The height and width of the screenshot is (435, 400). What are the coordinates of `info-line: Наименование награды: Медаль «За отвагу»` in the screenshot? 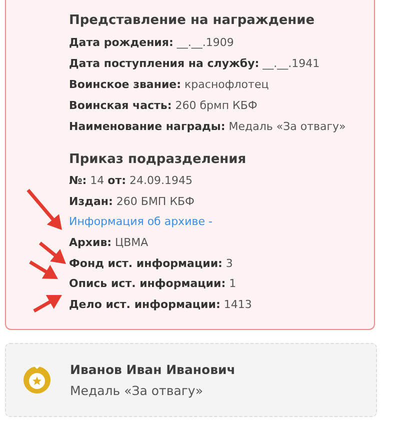 It's located at (208, 127).